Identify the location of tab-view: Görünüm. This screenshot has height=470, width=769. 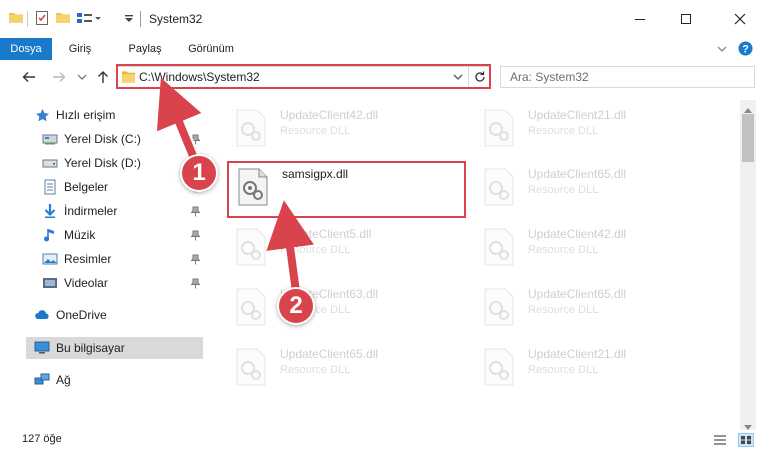
(211, 49).